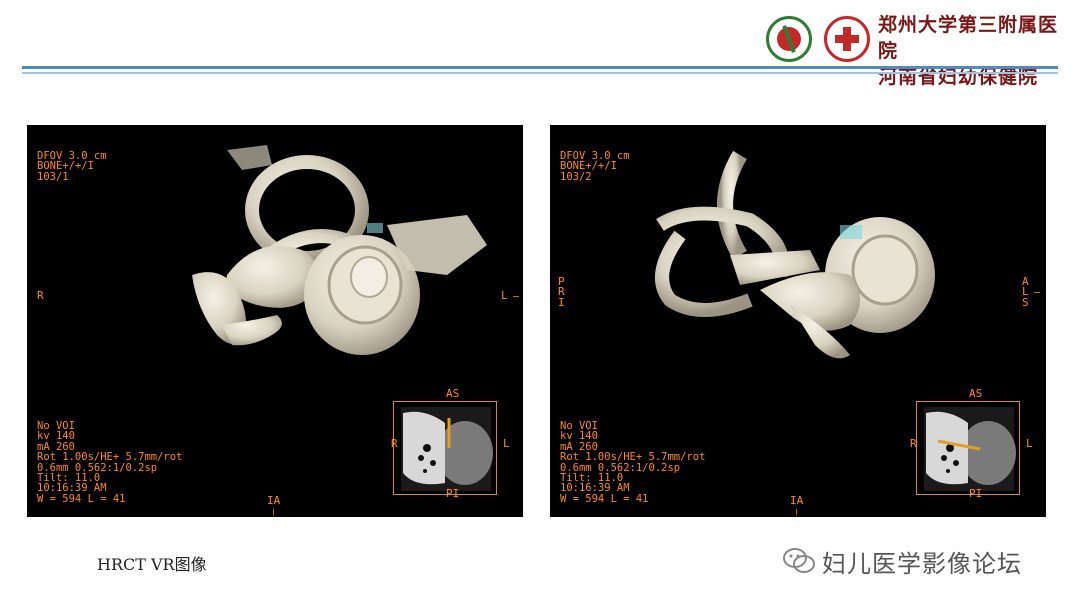 This screenshot has width=1080, height=608. What do you see at coordinates (847, 39) in the screenshot?
I see `logo-hospital-icon` at bounding box center [847, 39].